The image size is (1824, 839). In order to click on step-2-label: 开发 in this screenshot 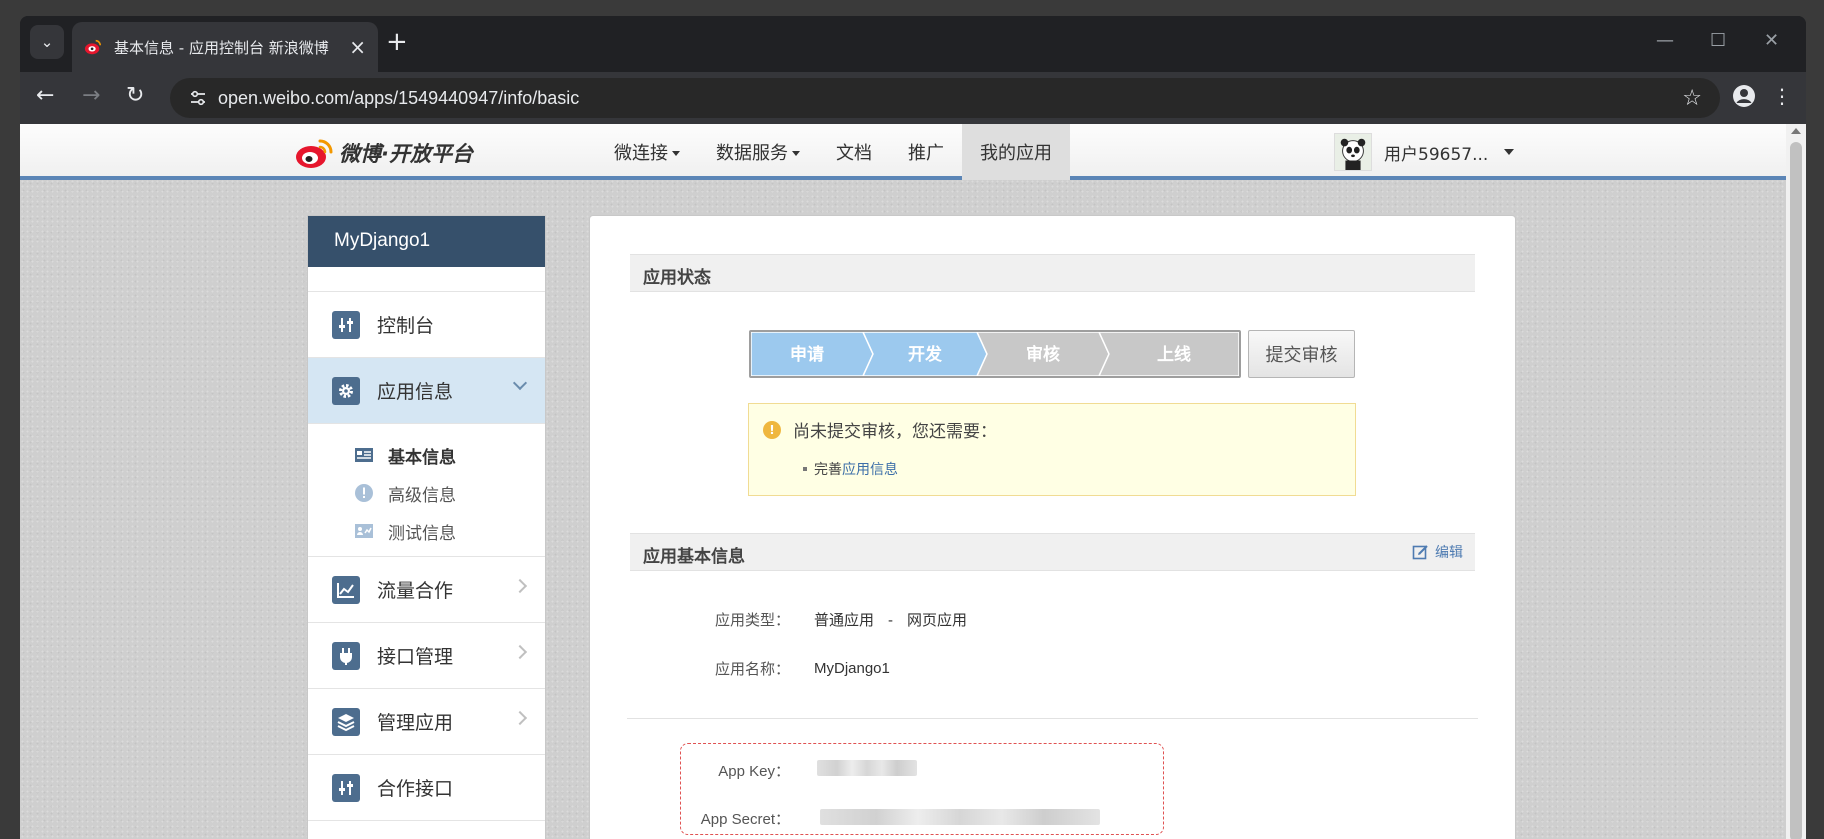, I will do `click(925, 354)`.